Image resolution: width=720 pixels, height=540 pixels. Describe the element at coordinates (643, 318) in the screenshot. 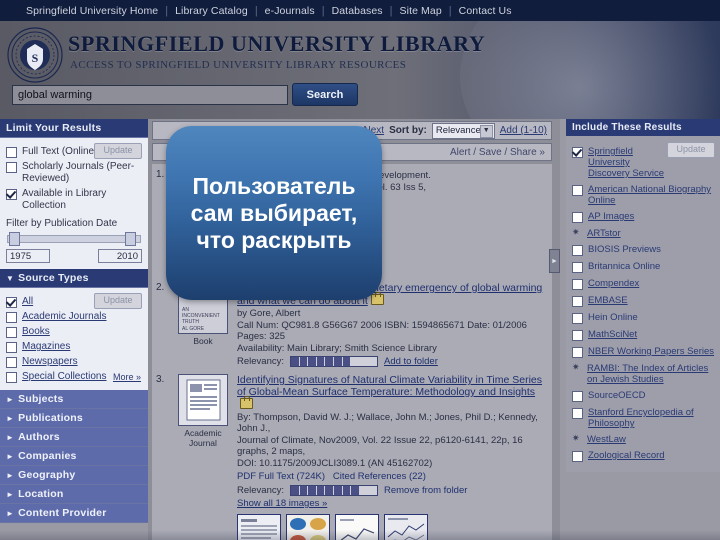

I see `database-hein-online: Hein Online` at that location.